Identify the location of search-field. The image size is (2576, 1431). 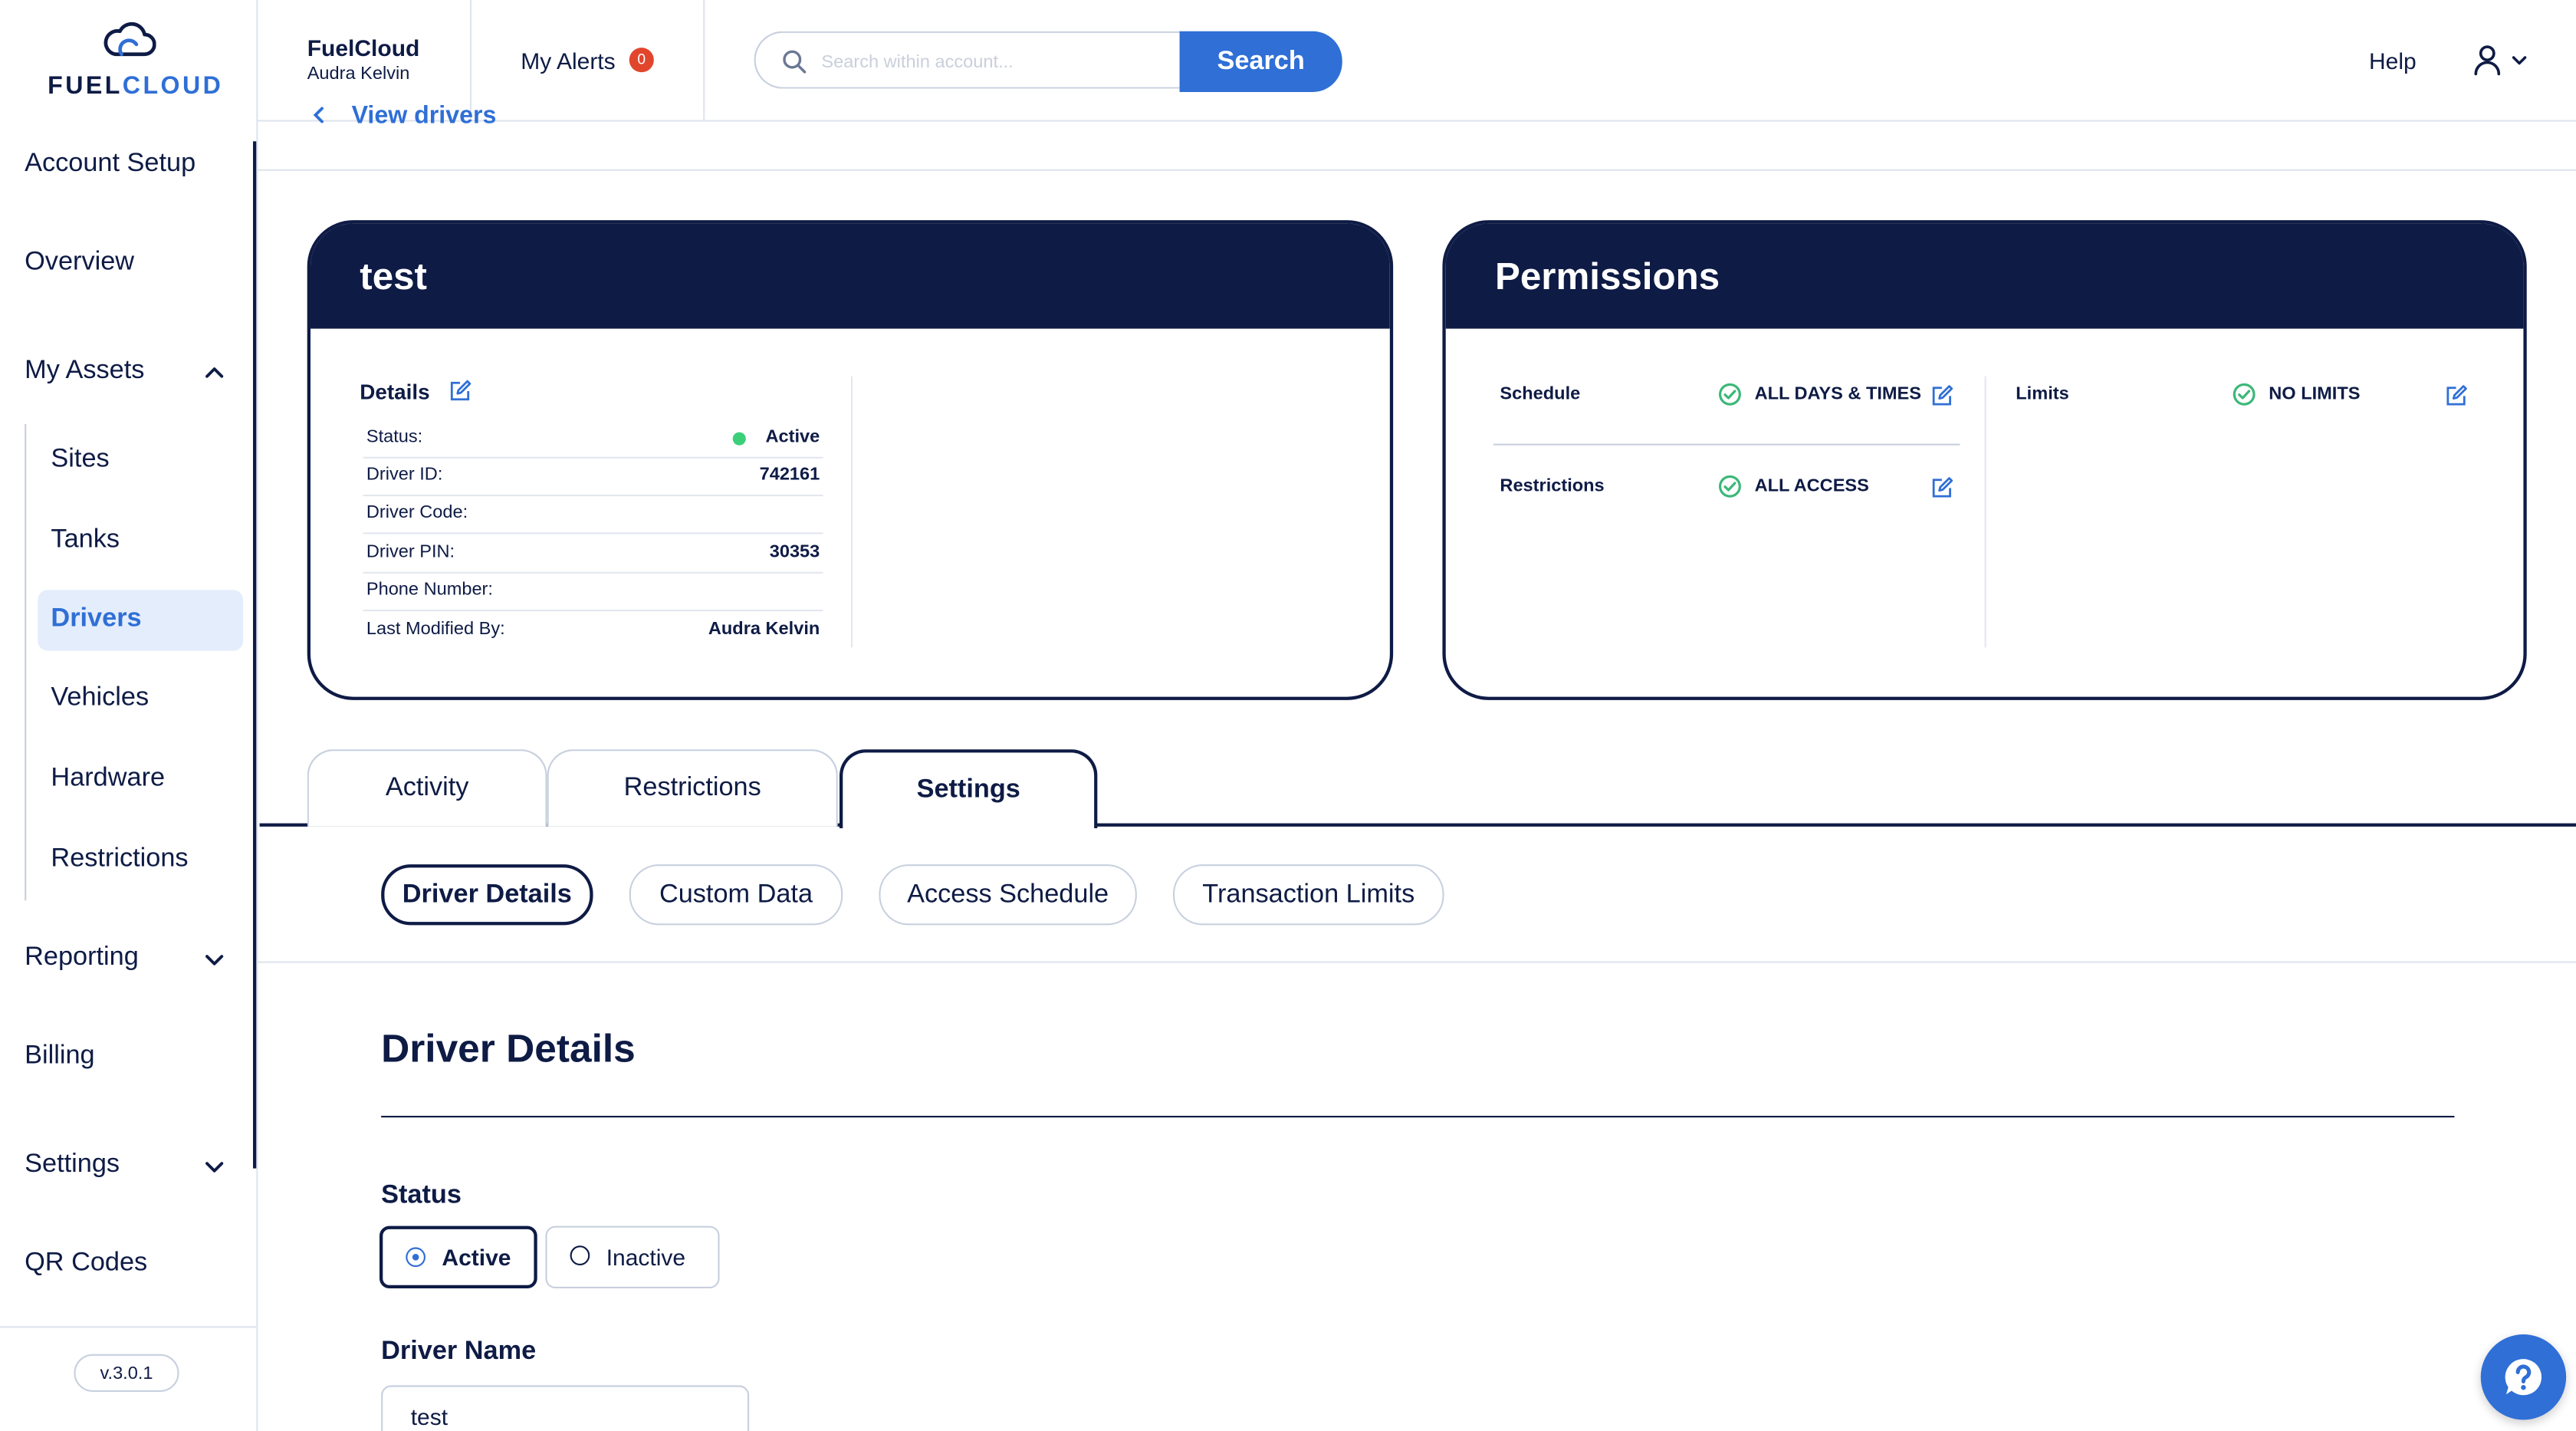
(969, 60).